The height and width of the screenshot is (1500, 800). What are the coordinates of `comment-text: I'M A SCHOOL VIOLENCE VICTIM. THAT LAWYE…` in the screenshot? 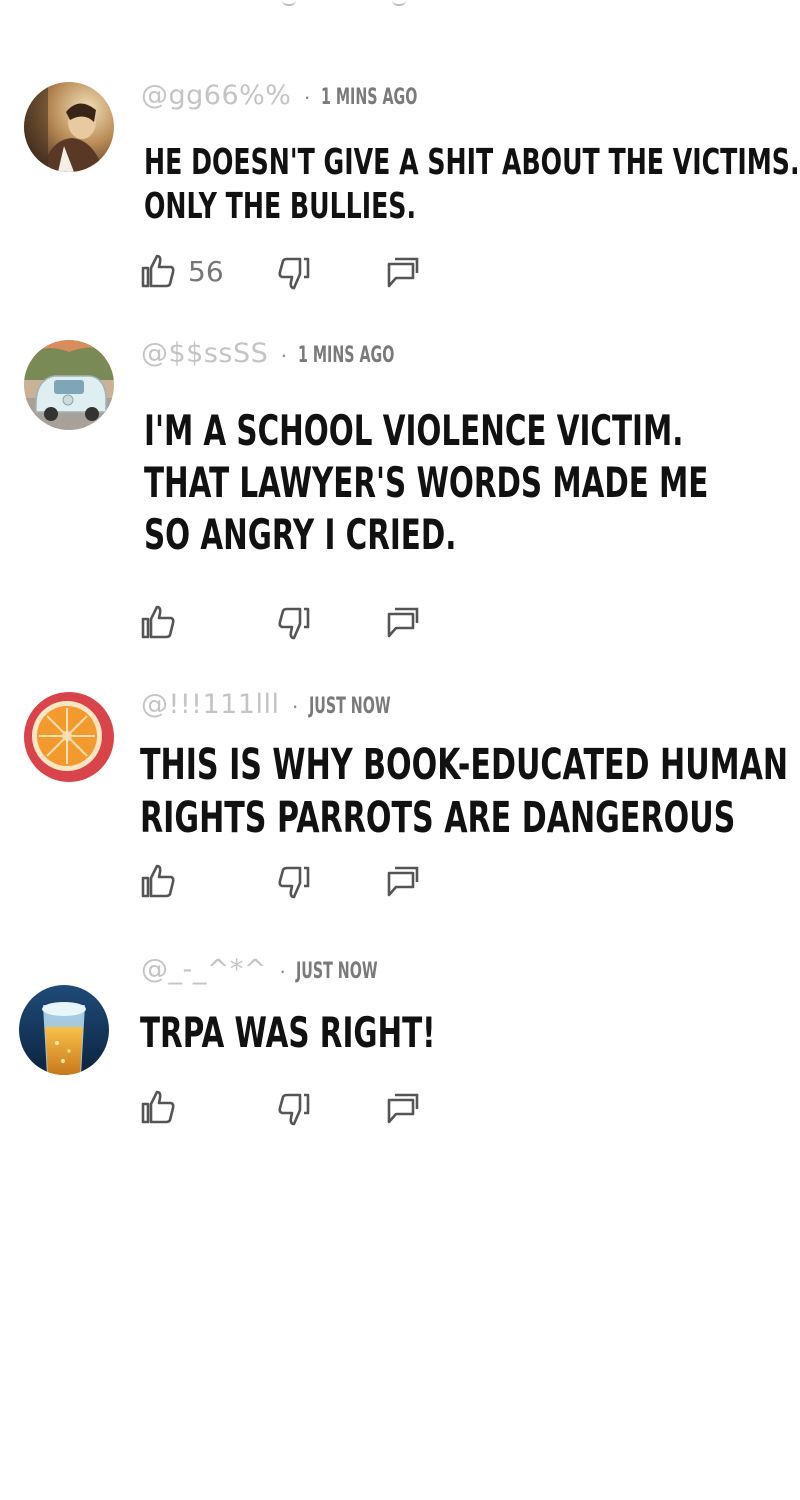 It's located at (426, 483).